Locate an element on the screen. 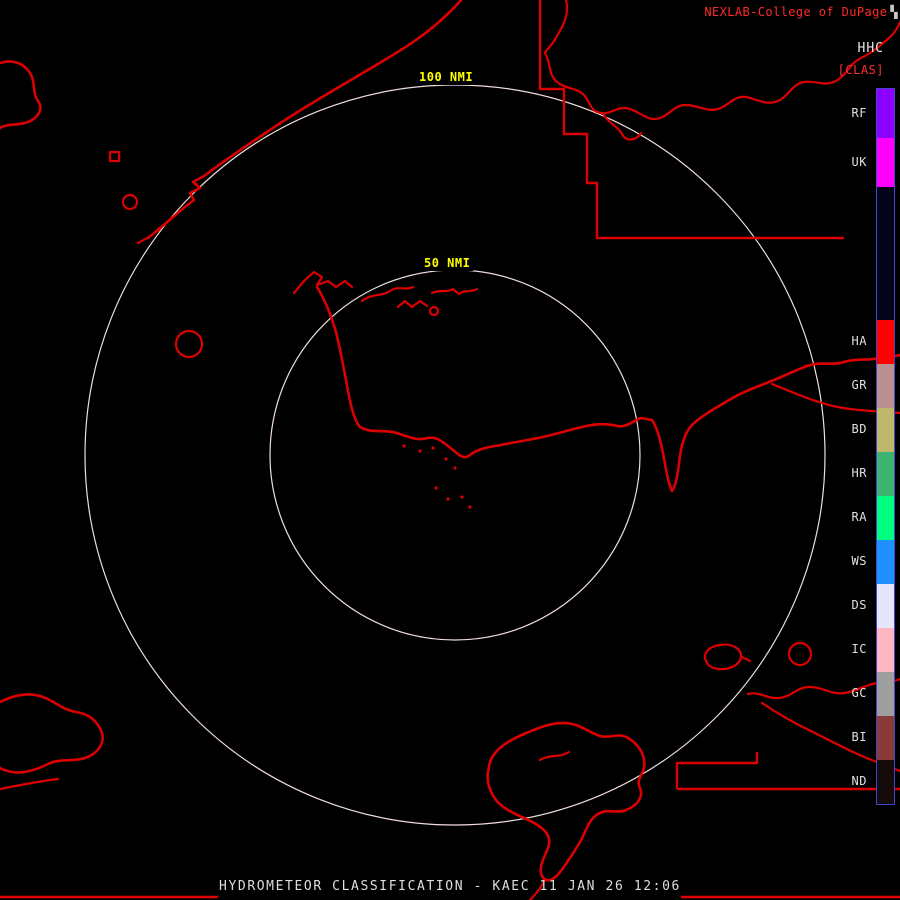 The width and height of the screenshot is (900, 900). legend-swatch-gap is located at coordinates (885, 253).